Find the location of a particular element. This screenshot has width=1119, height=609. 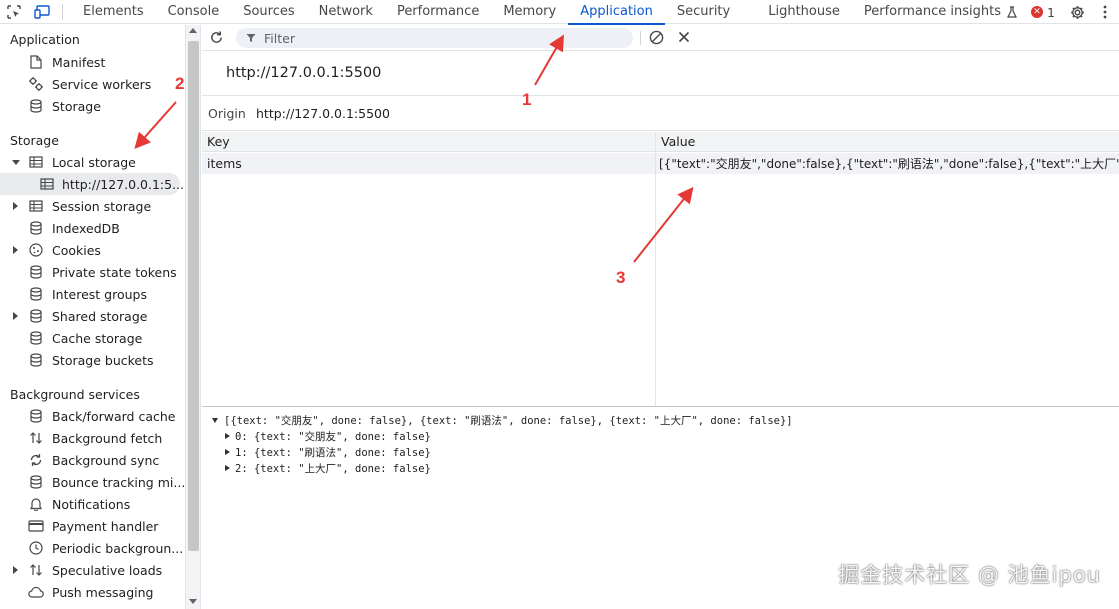

table-icon is located at coordinates (36, 206).